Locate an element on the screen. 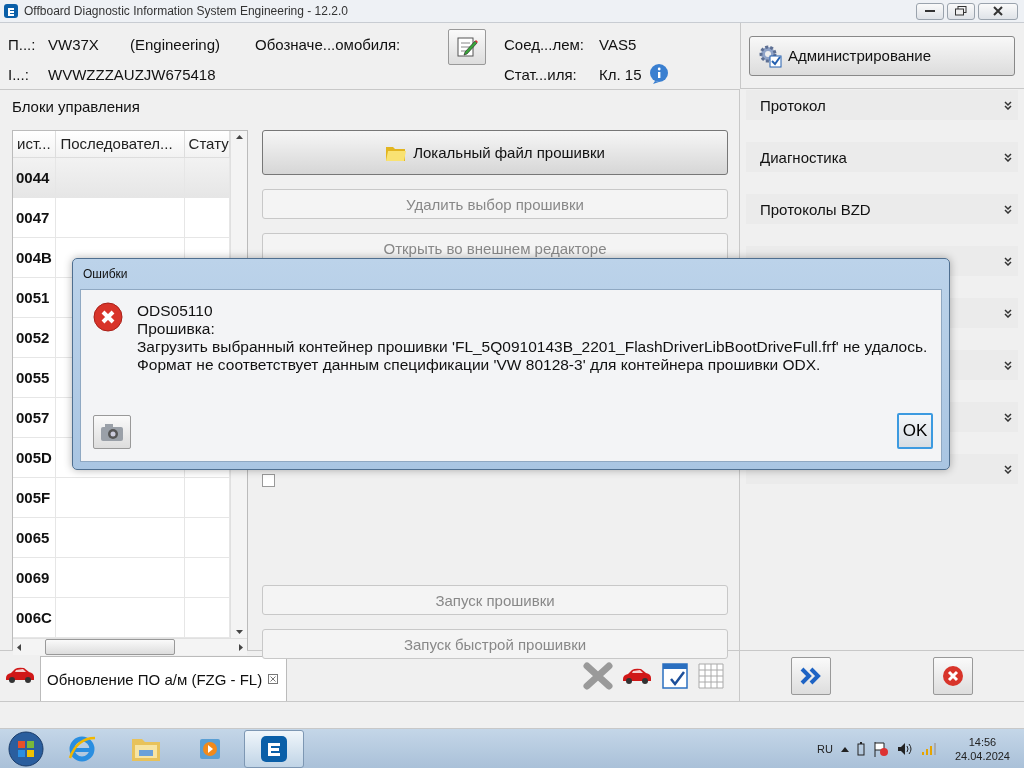 The image size is (1024, 768). vehicle-label: Обозначе...омобиля: is located at coordinates (328, 44).